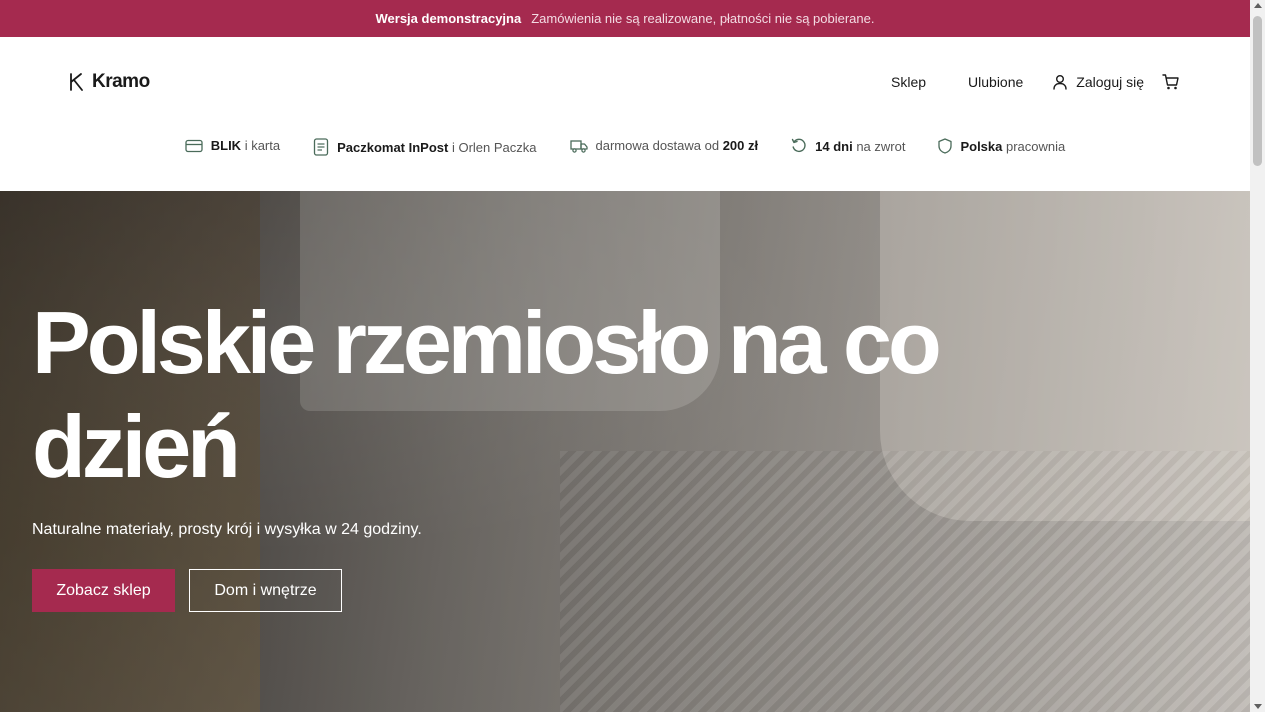  Describe the element at coordinates (1257, 91) in the screenshot. I see `scrollbar-thumb` at that location.